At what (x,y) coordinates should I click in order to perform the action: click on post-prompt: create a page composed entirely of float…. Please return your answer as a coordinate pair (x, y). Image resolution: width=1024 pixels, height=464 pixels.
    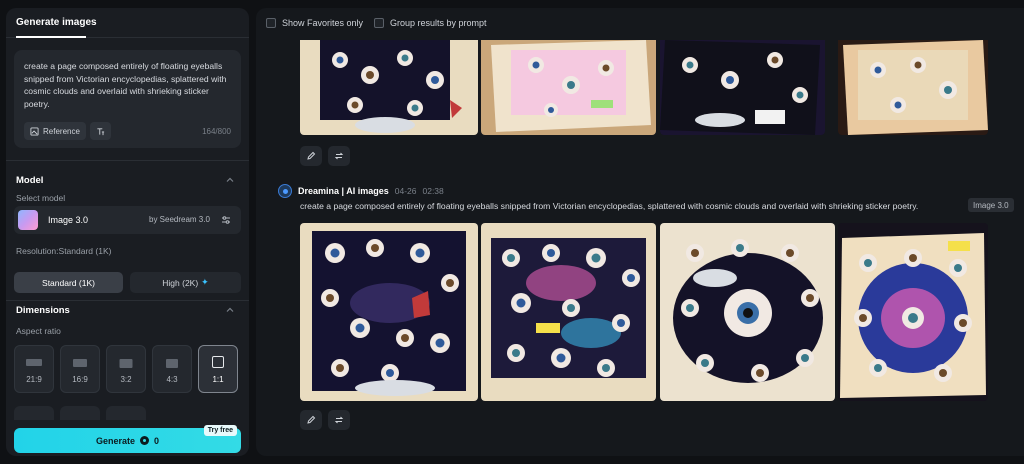
    Looking at the image, I should click on (630, 206).